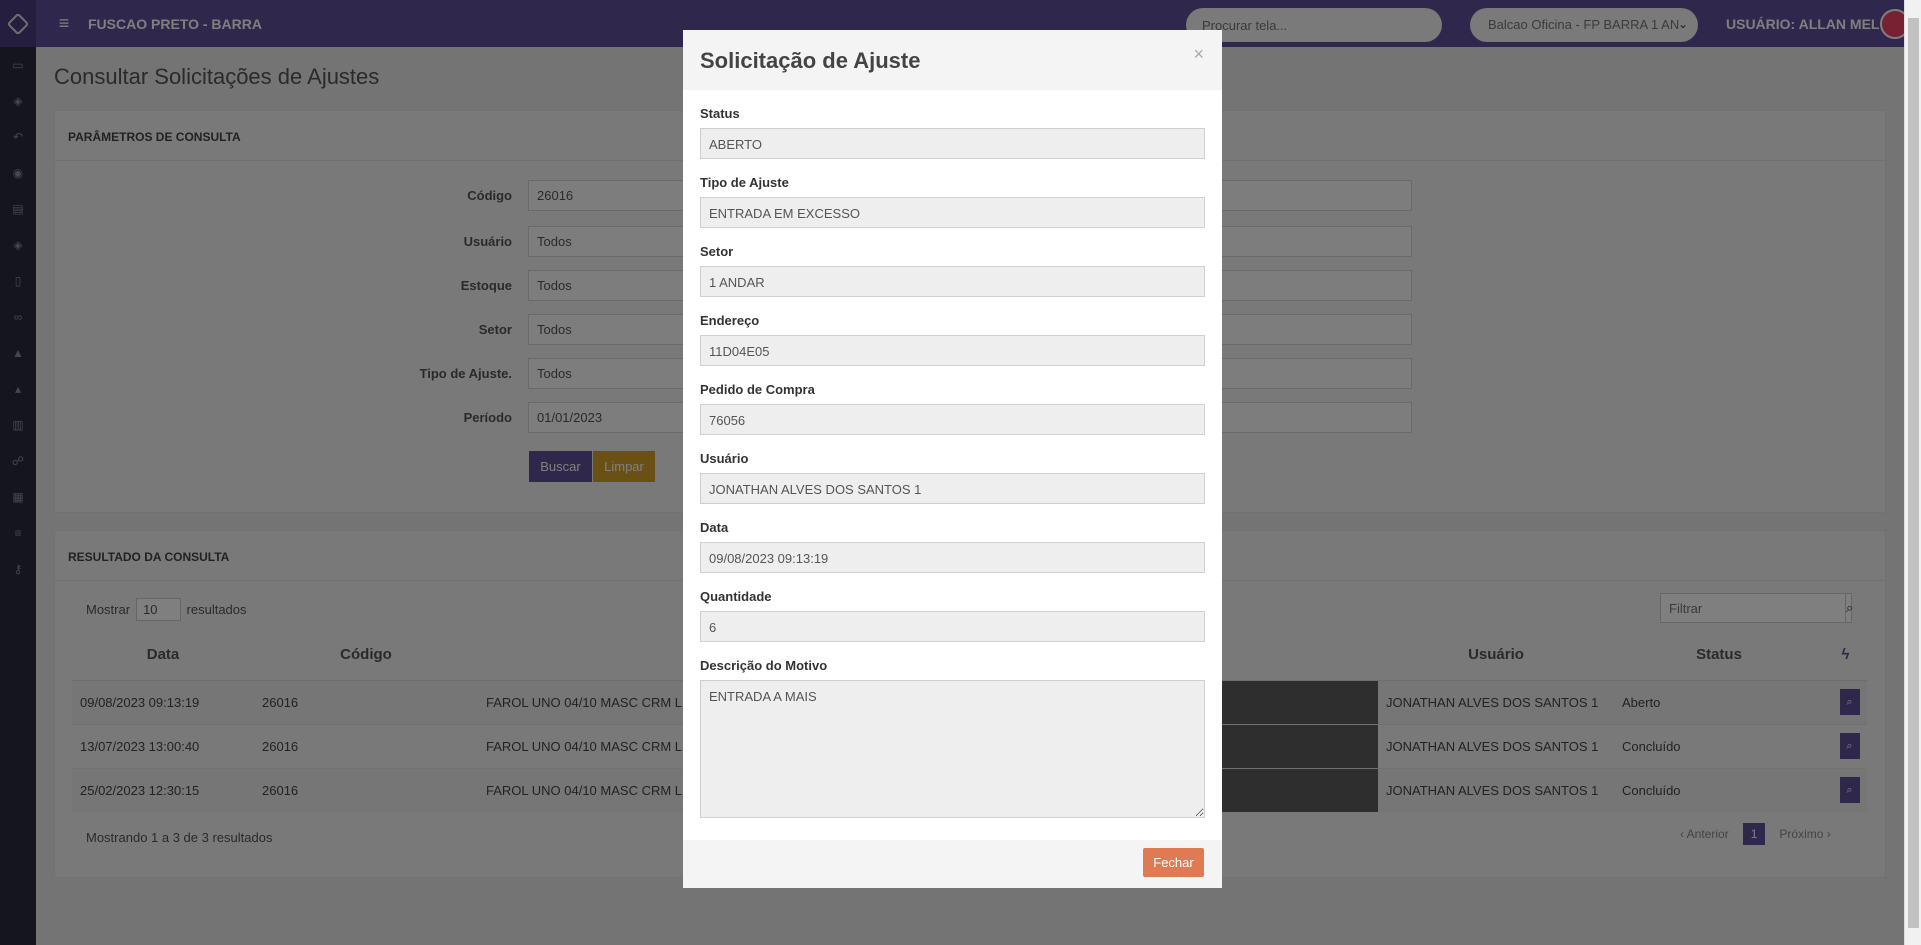 The width and height of the screenshot is (1921, 945). I want to click on data-group: Data 09/08/2023 09:13:19, so click(952, 546).